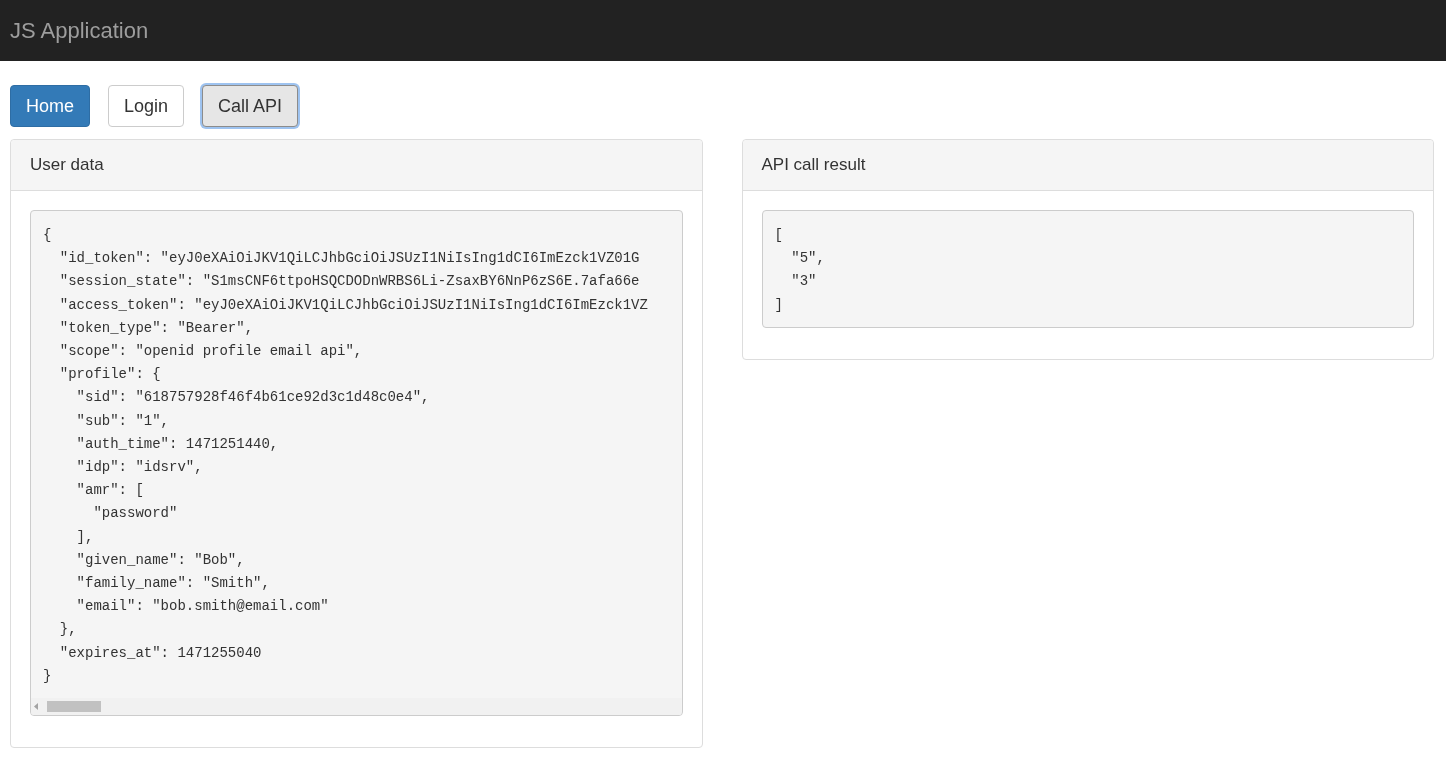 This screenshot has width=1446, height=761. I want to click on json-text: [ "5", "3" ], so click(799, 270).